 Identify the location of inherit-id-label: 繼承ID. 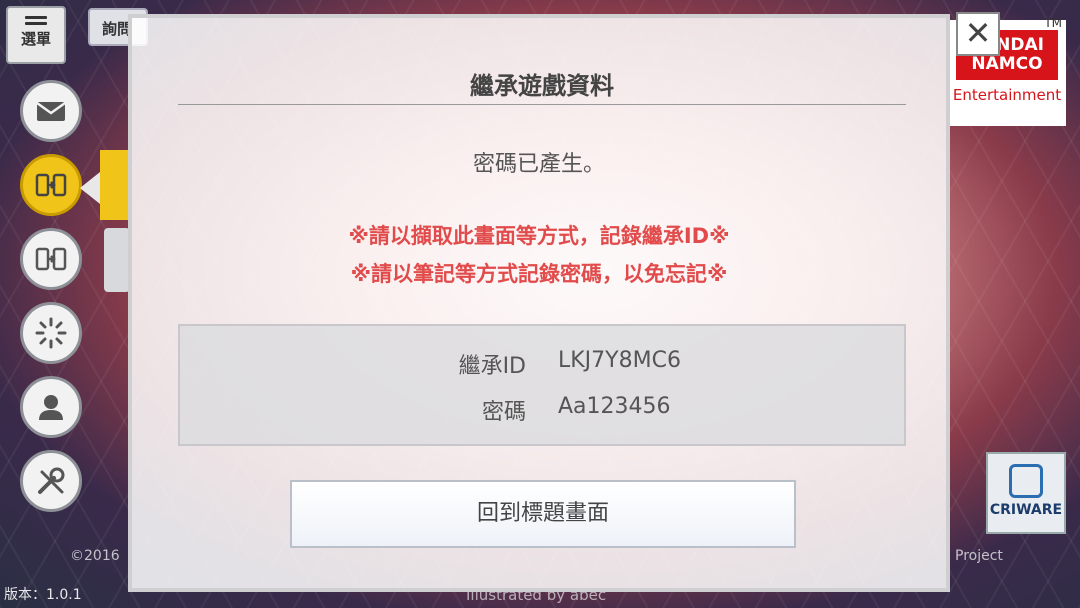
(492, 366).